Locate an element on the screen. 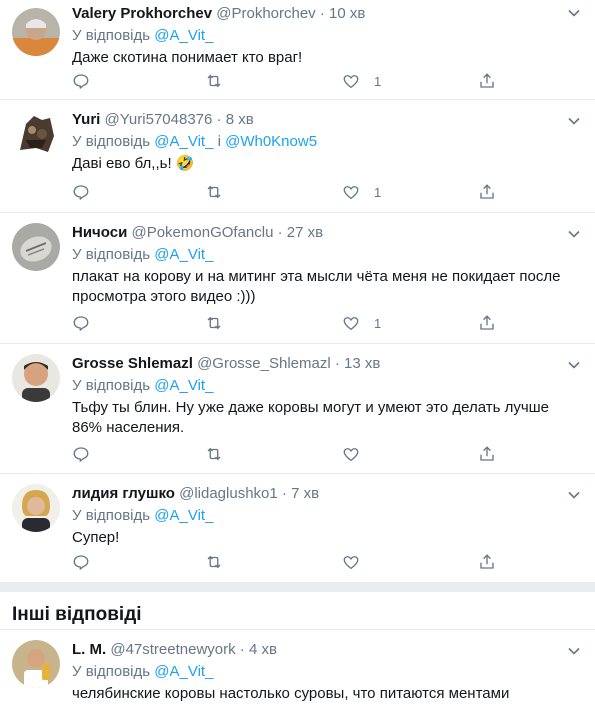  author-handle: @PokemonGOfanclu is located at coordinates (202, 232).